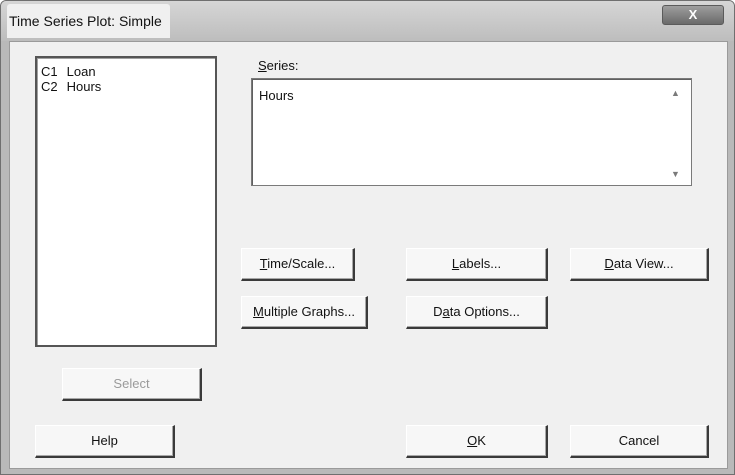 Image resolution: width=735 pixels, height=475 pixels. Describe the element at coordinates (49, 71) in the screenshot. I see `list-item-column-id: C1` at that location.